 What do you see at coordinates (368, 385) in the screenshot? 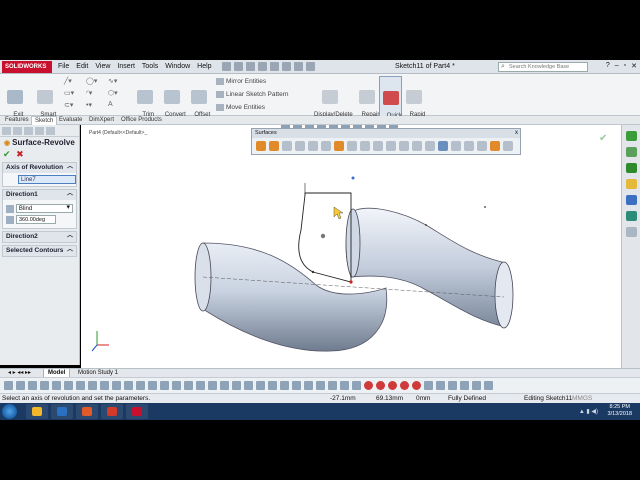
I see `midpoint-snap-icon` at bounding box center [368, 385].